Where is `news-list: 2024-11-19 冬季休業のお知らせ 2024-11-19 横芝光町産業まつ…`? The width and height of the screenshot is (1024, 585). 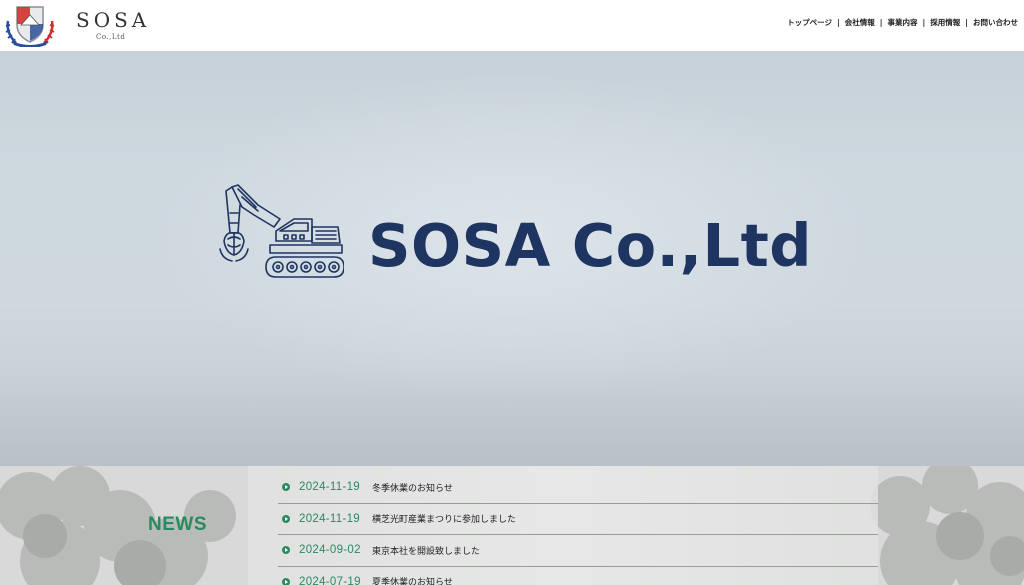
news-list: 2024-11-19 冬季休業のお知らせ 2024-11-19 横芝光町産業まつ… is located at coordinates (578, 528).